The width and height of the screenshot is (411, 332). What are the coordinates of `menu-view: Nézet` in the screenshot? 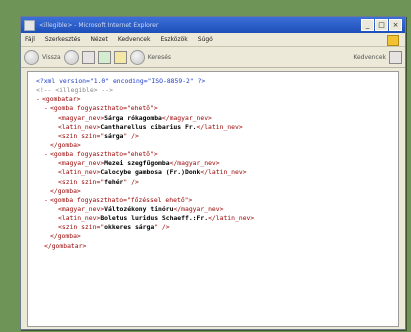 It's located at (98, 39).